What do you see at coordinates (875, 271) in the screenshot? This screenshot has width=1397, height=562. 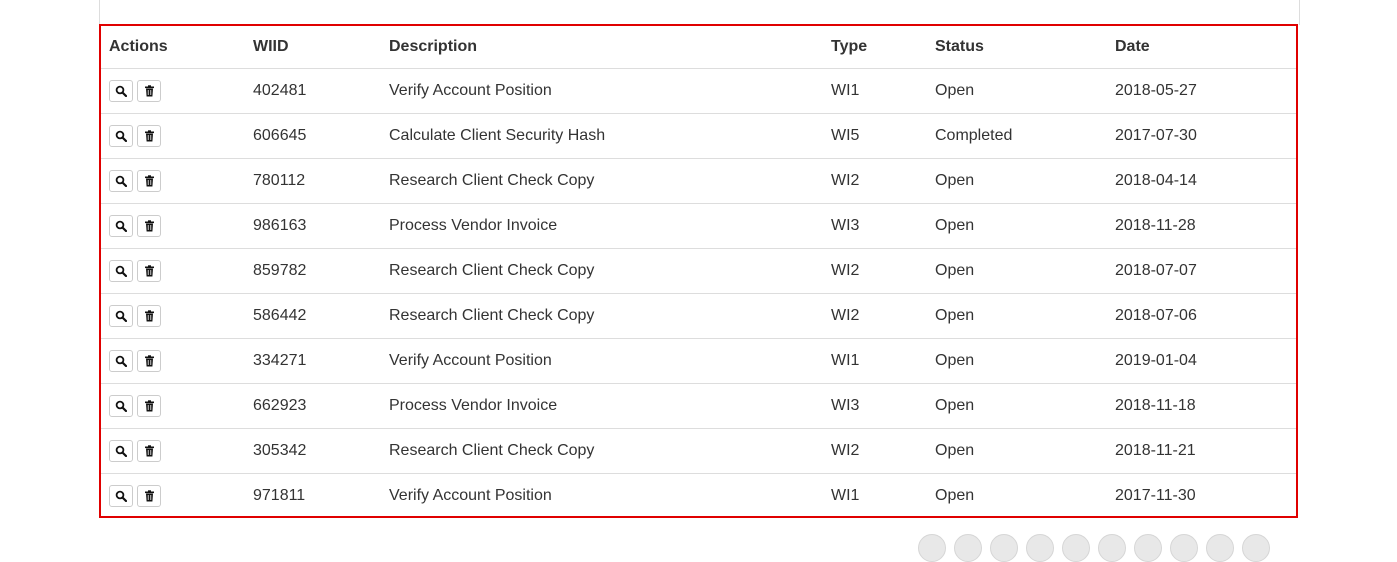 I see `type-cell: WI2` at bounding box center [875, 271].